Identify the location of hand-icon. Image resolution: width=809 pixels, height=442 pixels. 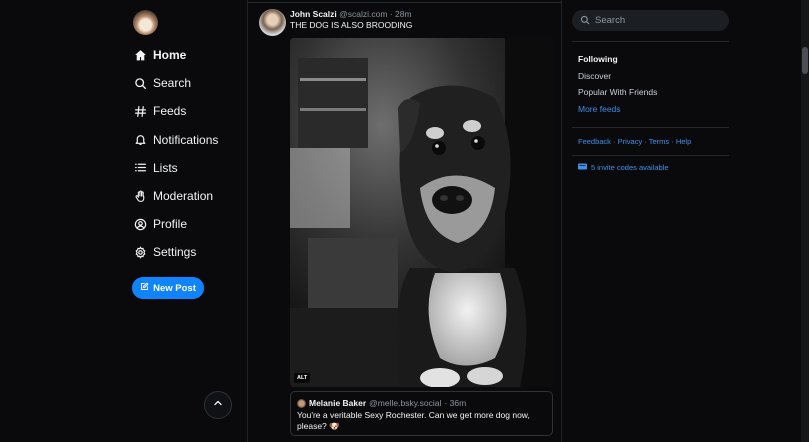
(140, 196).